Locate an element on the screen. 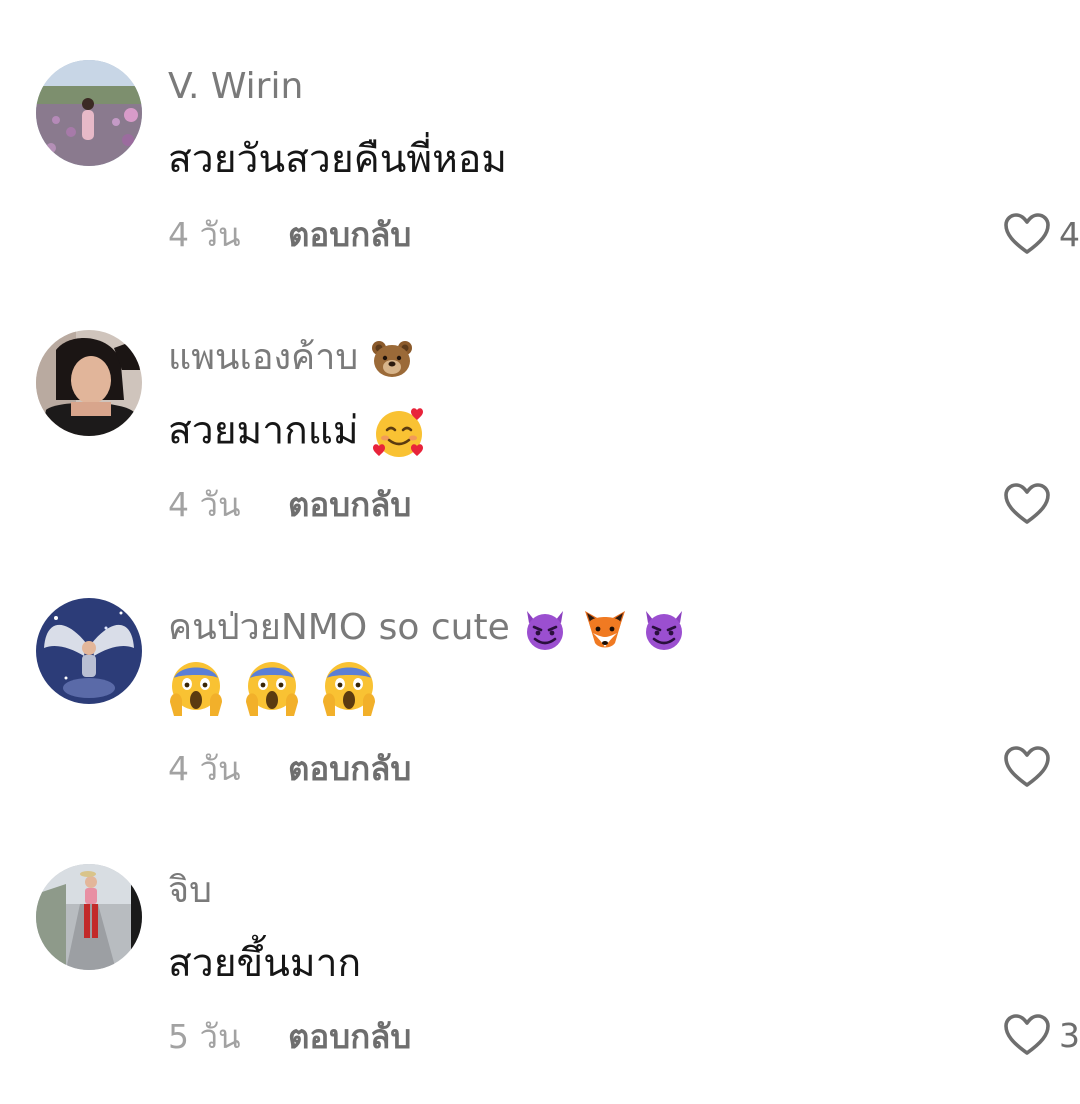  comment-meta: 5 วัน ตอบกลับ is located at coordinates (289, 1036).